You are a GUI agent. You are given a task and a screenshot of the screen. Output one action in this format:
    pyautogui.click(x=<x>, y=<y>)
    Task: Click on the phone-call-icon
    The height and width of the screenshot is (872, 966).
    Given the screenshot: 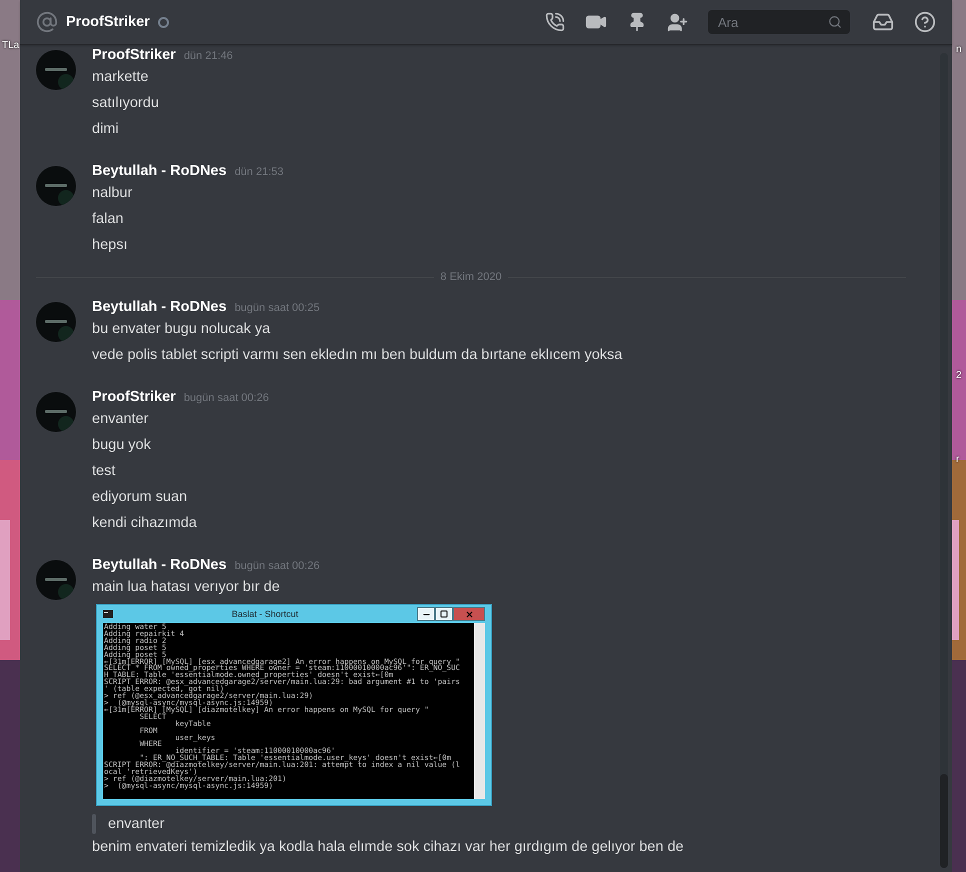 What is the action you would take?
    pyautogui.click(x=555, y=22)
    